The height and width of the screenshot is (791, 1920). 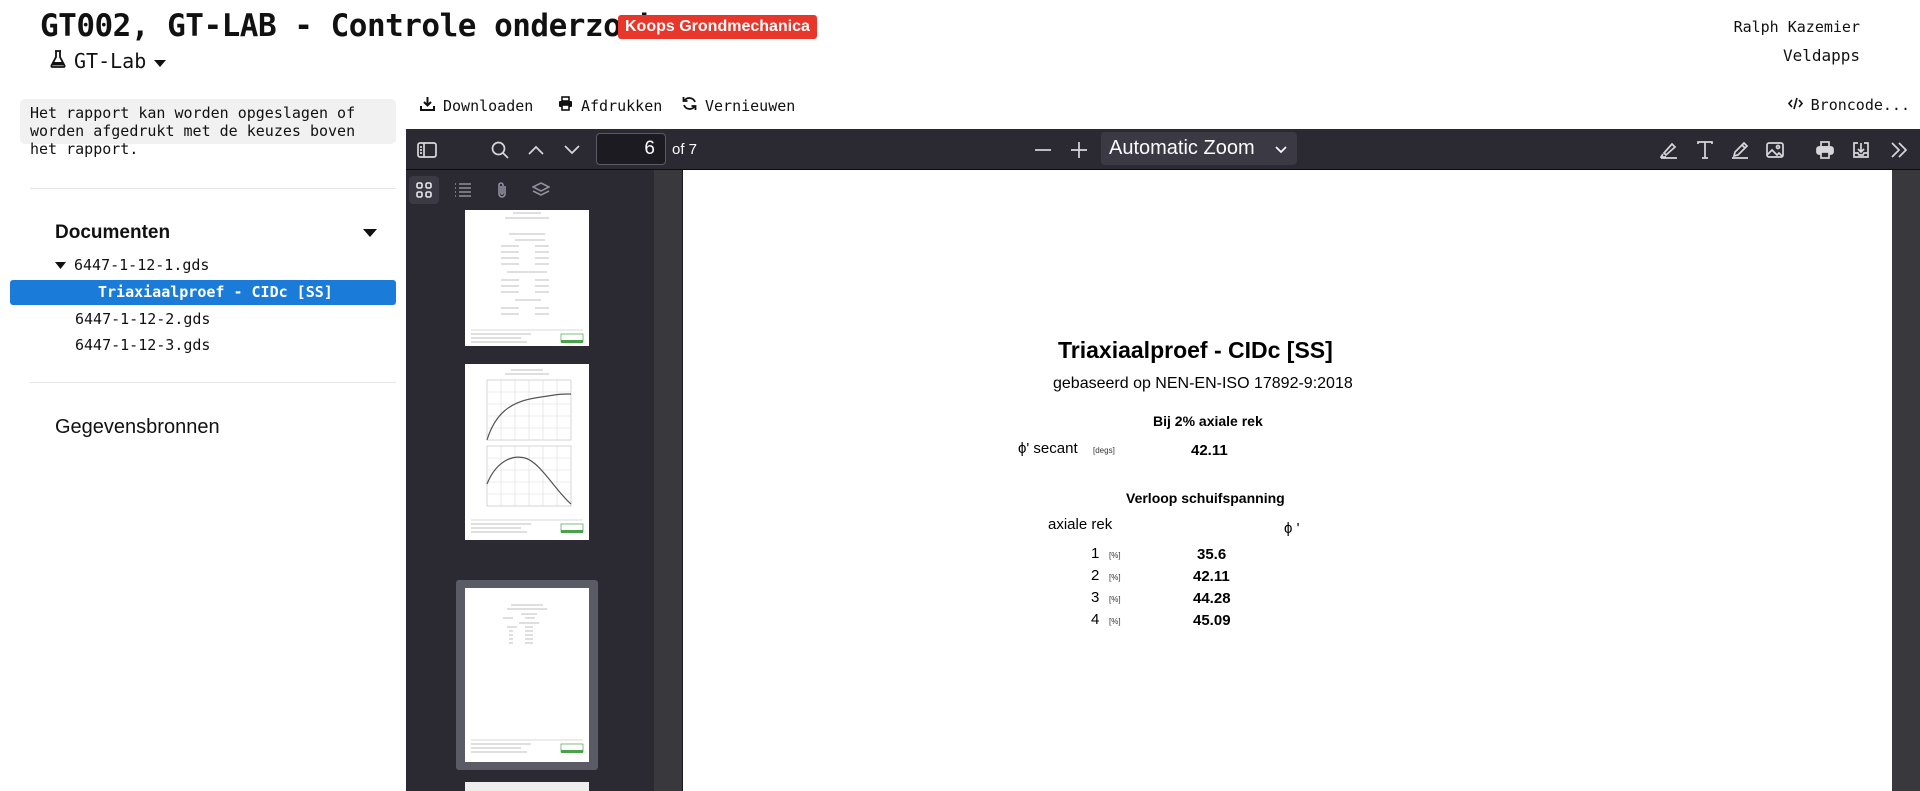 I want to click on tree-item-triaxiaalproef: Triaxiaalproef - CIDc [SS], so click(x=203, y=292).